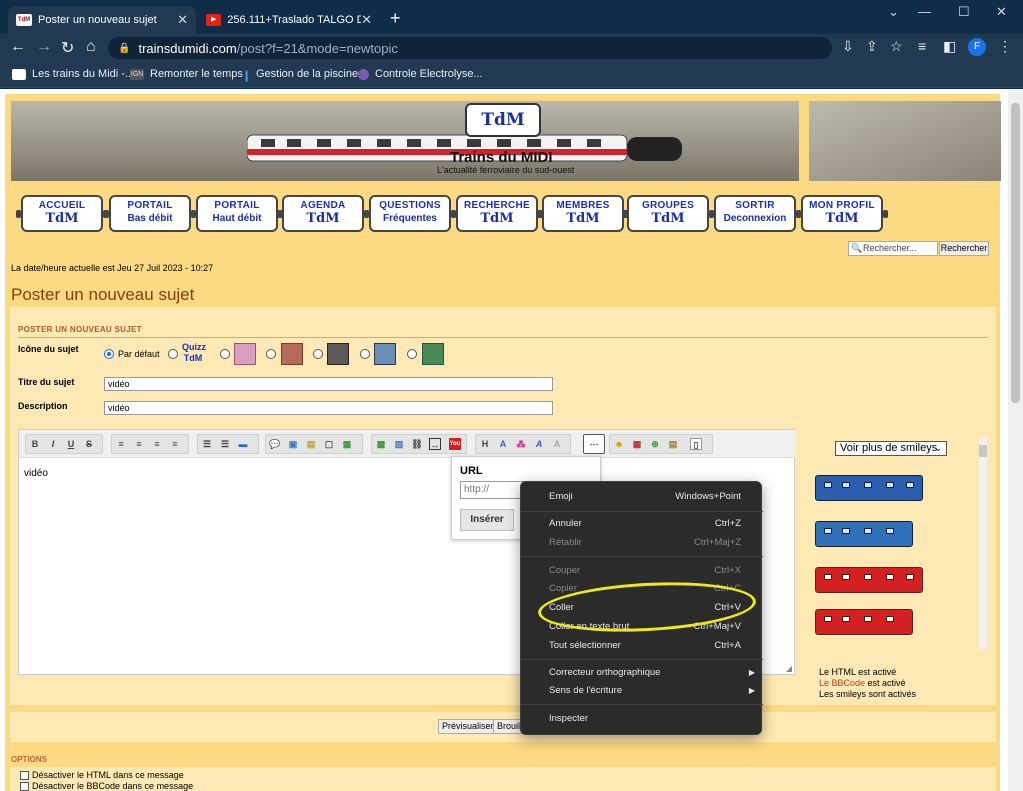 Image resolution: width=1023 pixels, height=791 pixels. Describe the element at coordinates (642, 571) in the screenshot. I see `menu-item-couper: Couper Ctrl+X` at that location.